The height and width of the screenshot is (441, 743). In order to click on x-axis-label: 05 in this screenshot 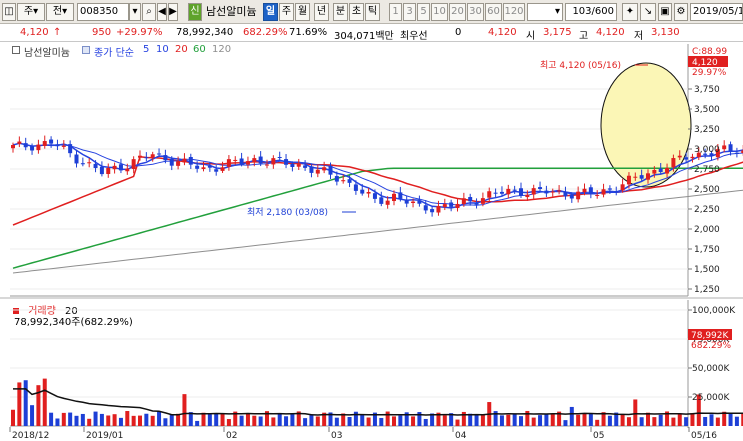, I will do `click(598, 436)`.